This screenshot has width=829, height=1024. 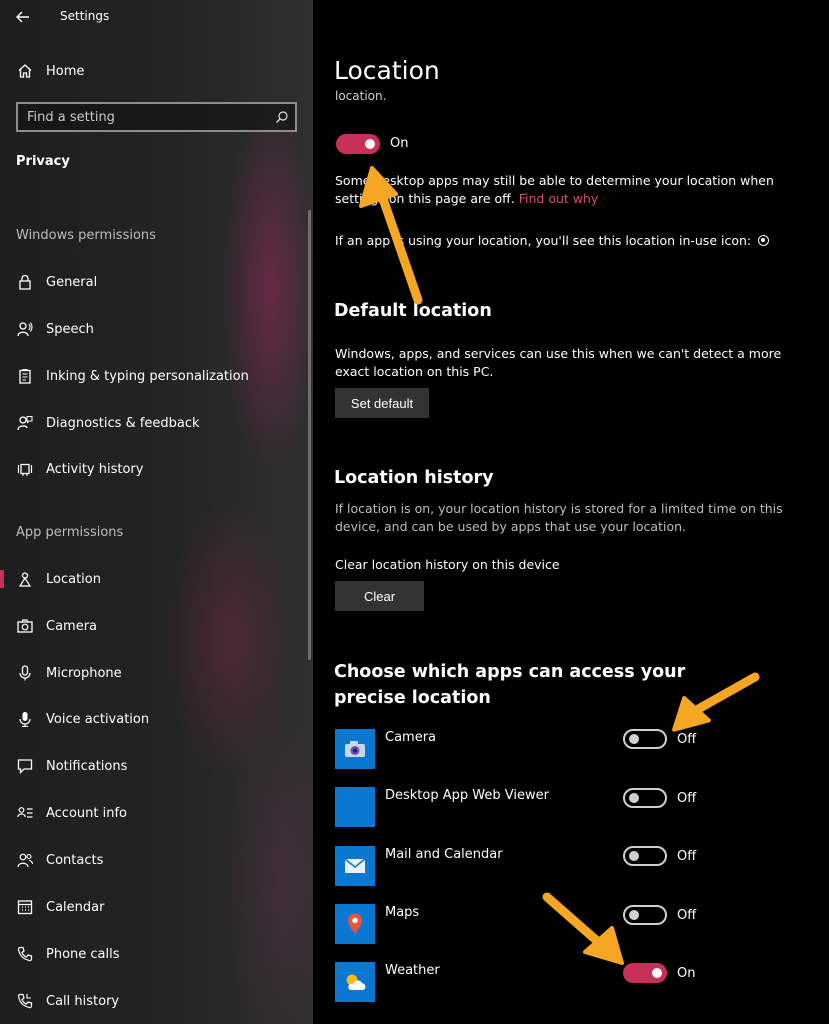 I want to click on location-icon, so click(x=25, y=579).